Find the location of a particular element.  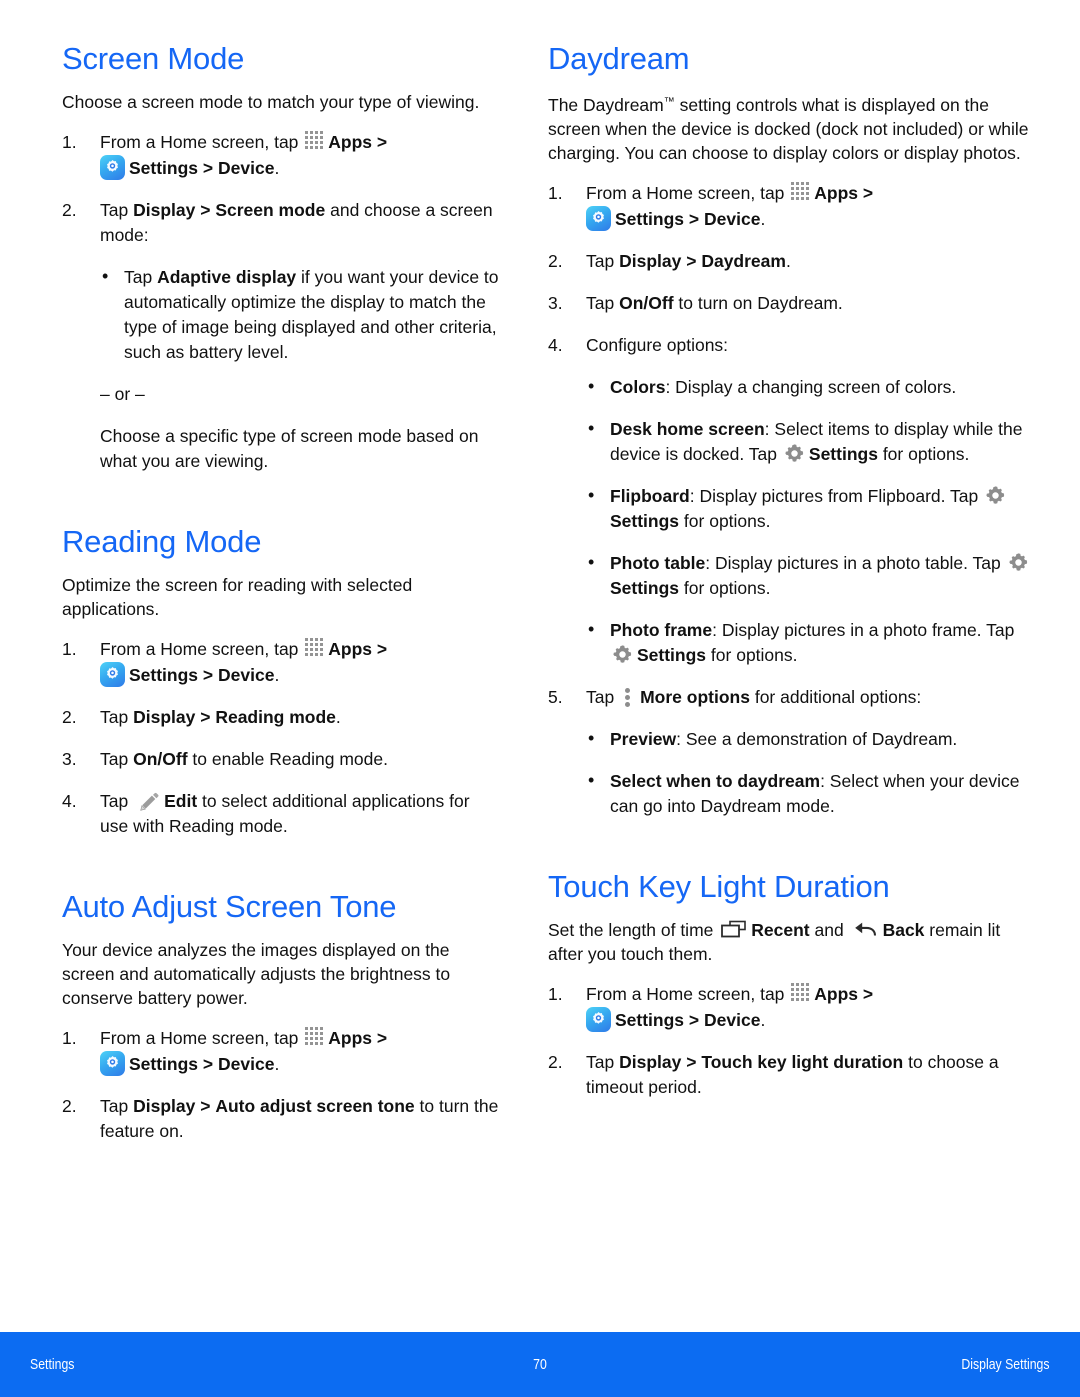

preview-desc: : See a demonstration of Daydream. is located at coordinates (817, 739).